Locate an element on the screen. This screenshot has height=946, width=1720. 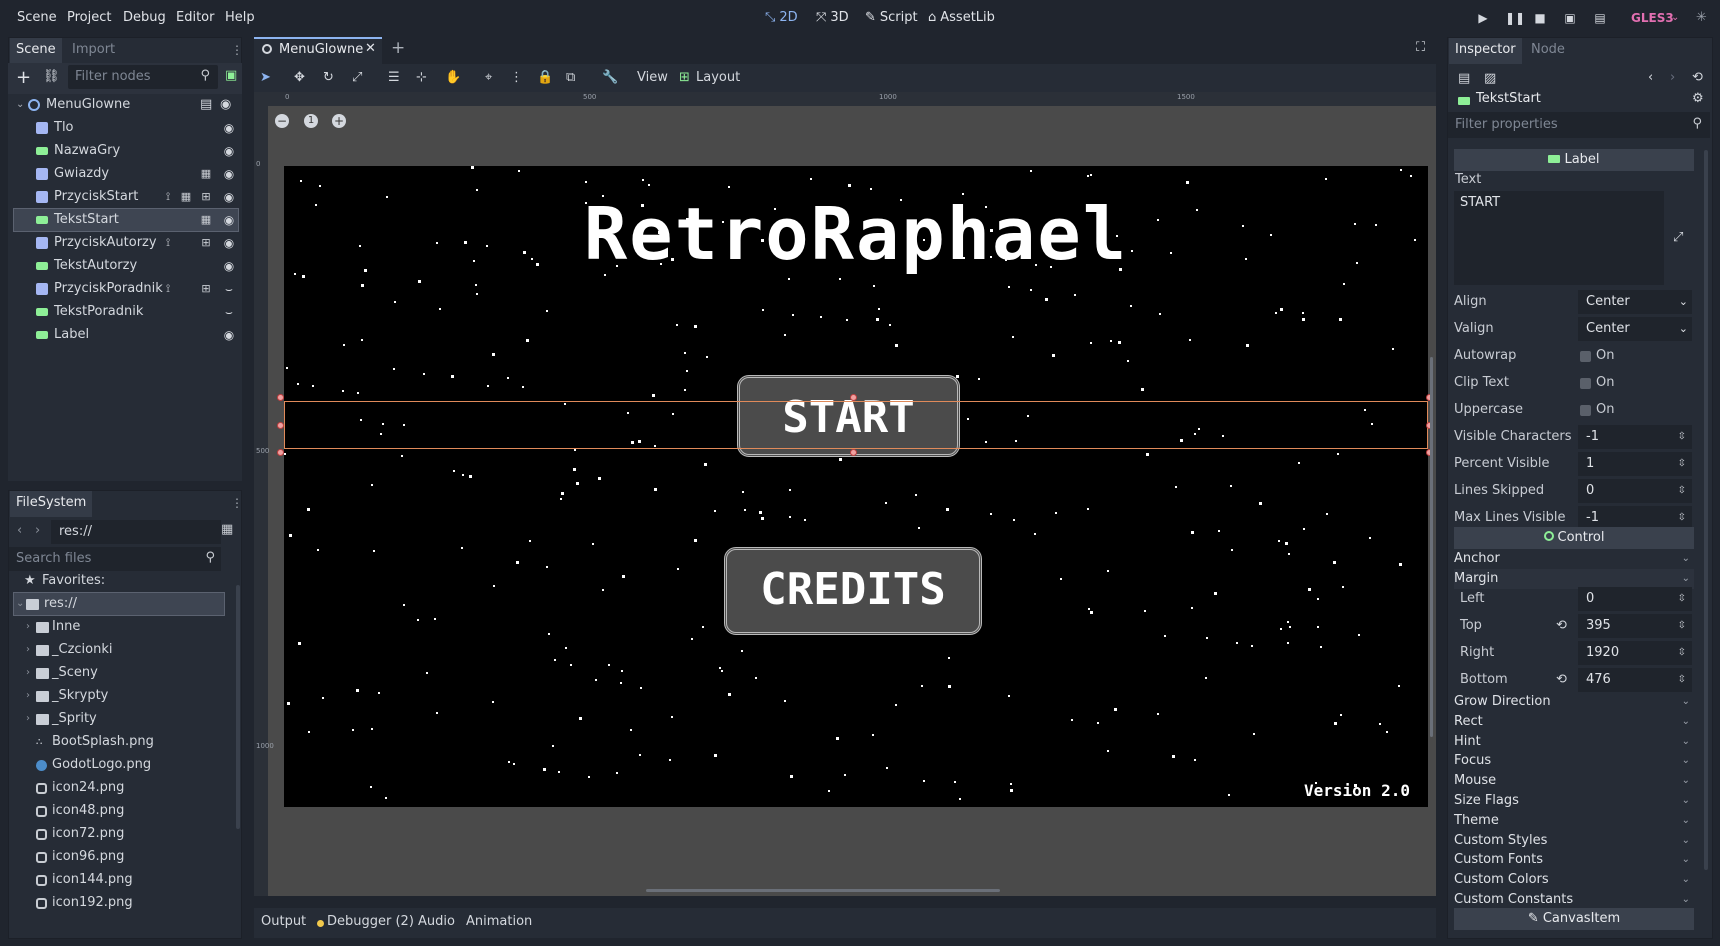
property-group: Mouse ⌄ is located at coordinates (1574, 781).